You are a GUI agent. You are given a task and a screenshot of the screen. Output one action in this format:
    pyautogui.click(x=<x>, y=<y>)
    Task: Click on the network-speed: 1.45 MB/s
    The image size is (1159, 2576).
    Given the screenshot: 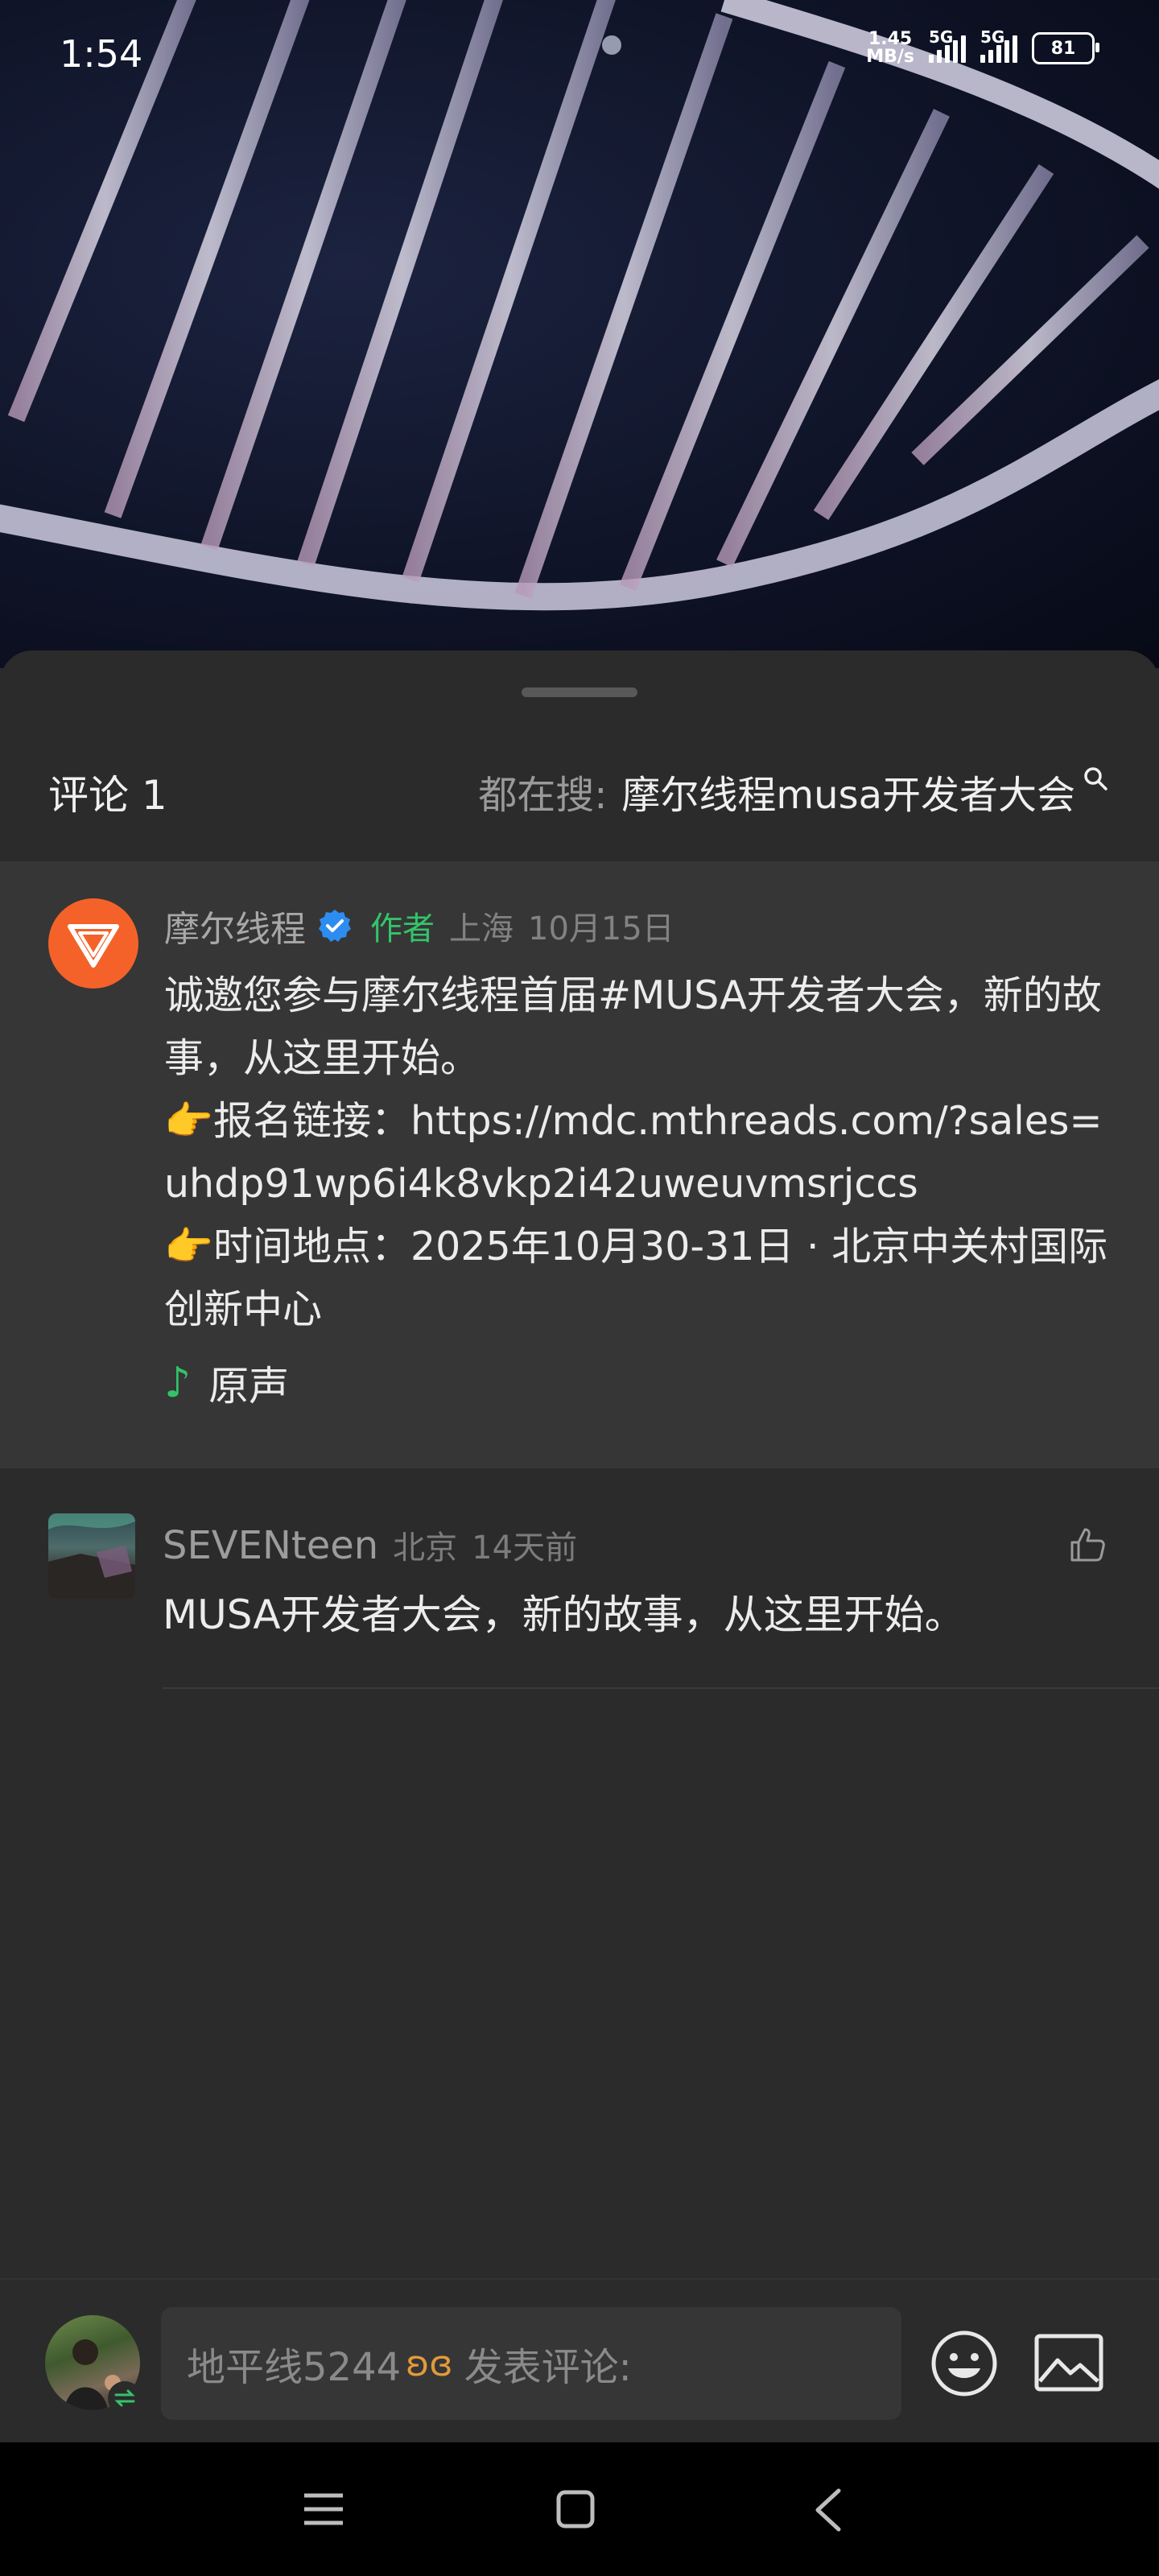 What is the action you would take?
    pyautogui.click(x=890, y=48)
    